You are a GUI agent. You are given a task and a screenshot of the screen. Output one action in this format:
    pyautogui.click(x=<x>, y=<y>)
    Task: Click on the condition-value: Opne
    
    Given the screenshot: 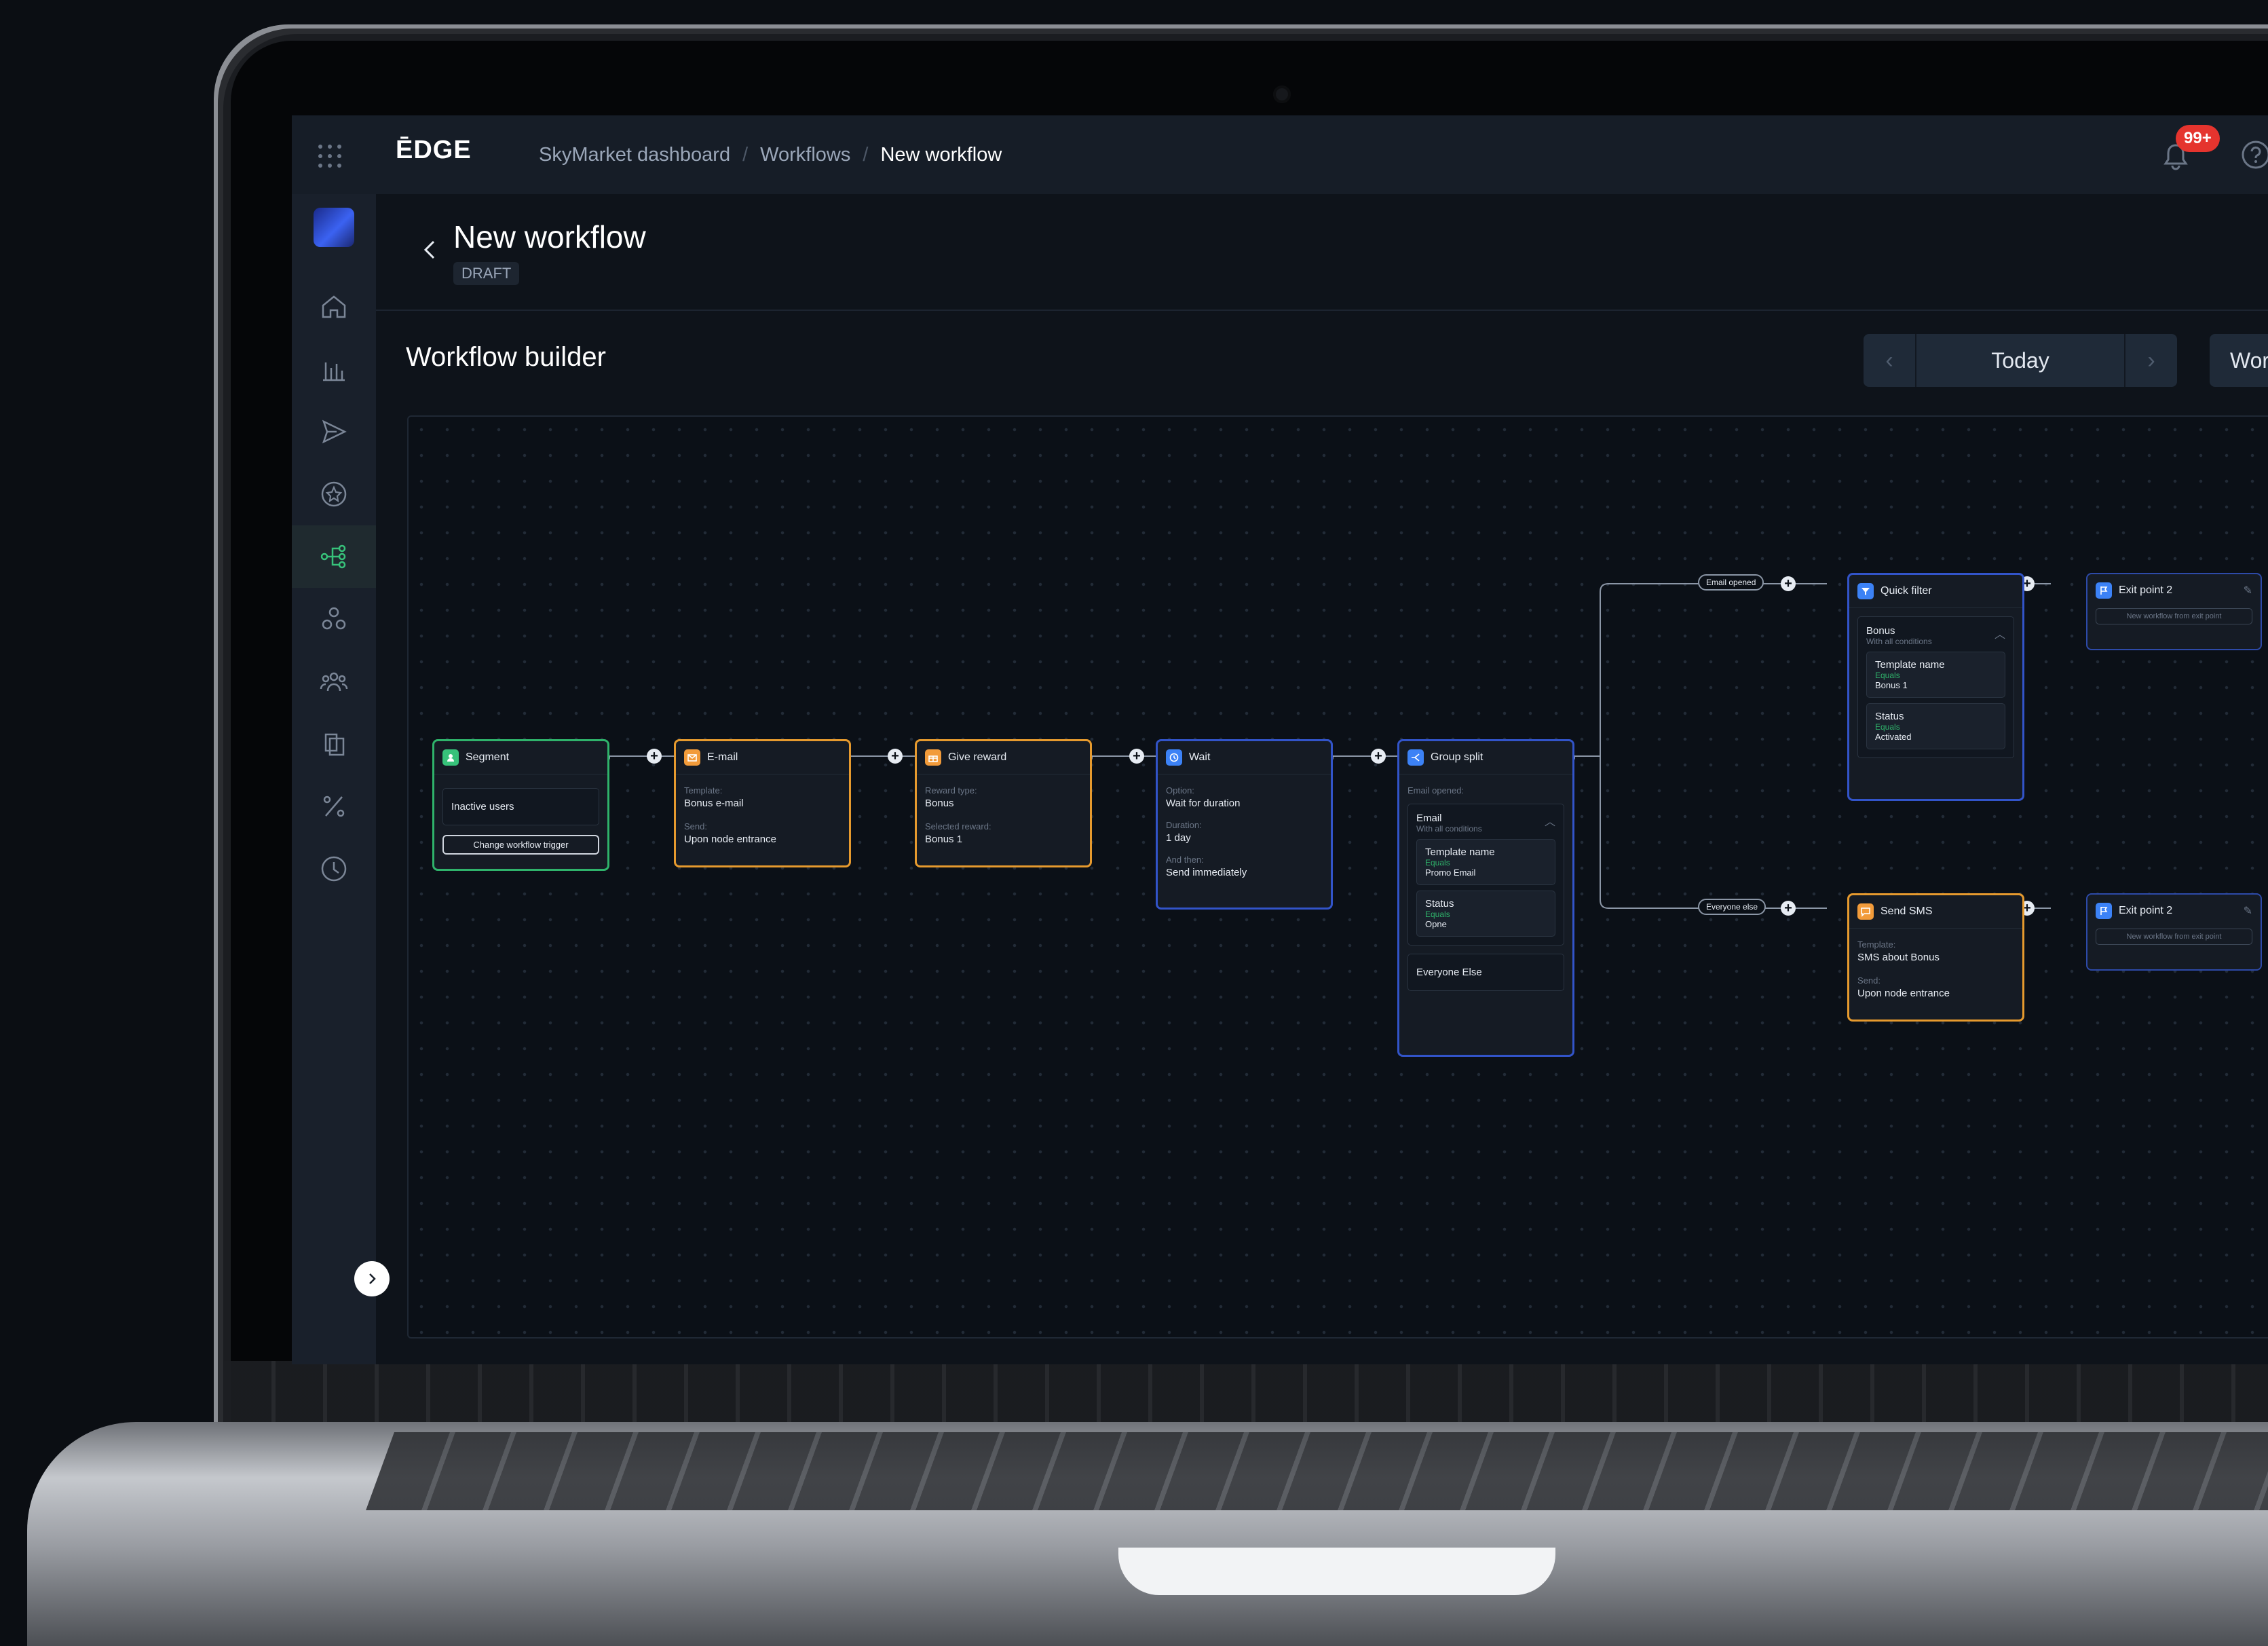 What is the action you would take?
    pyautogui.click(x=1436, y=924)
    